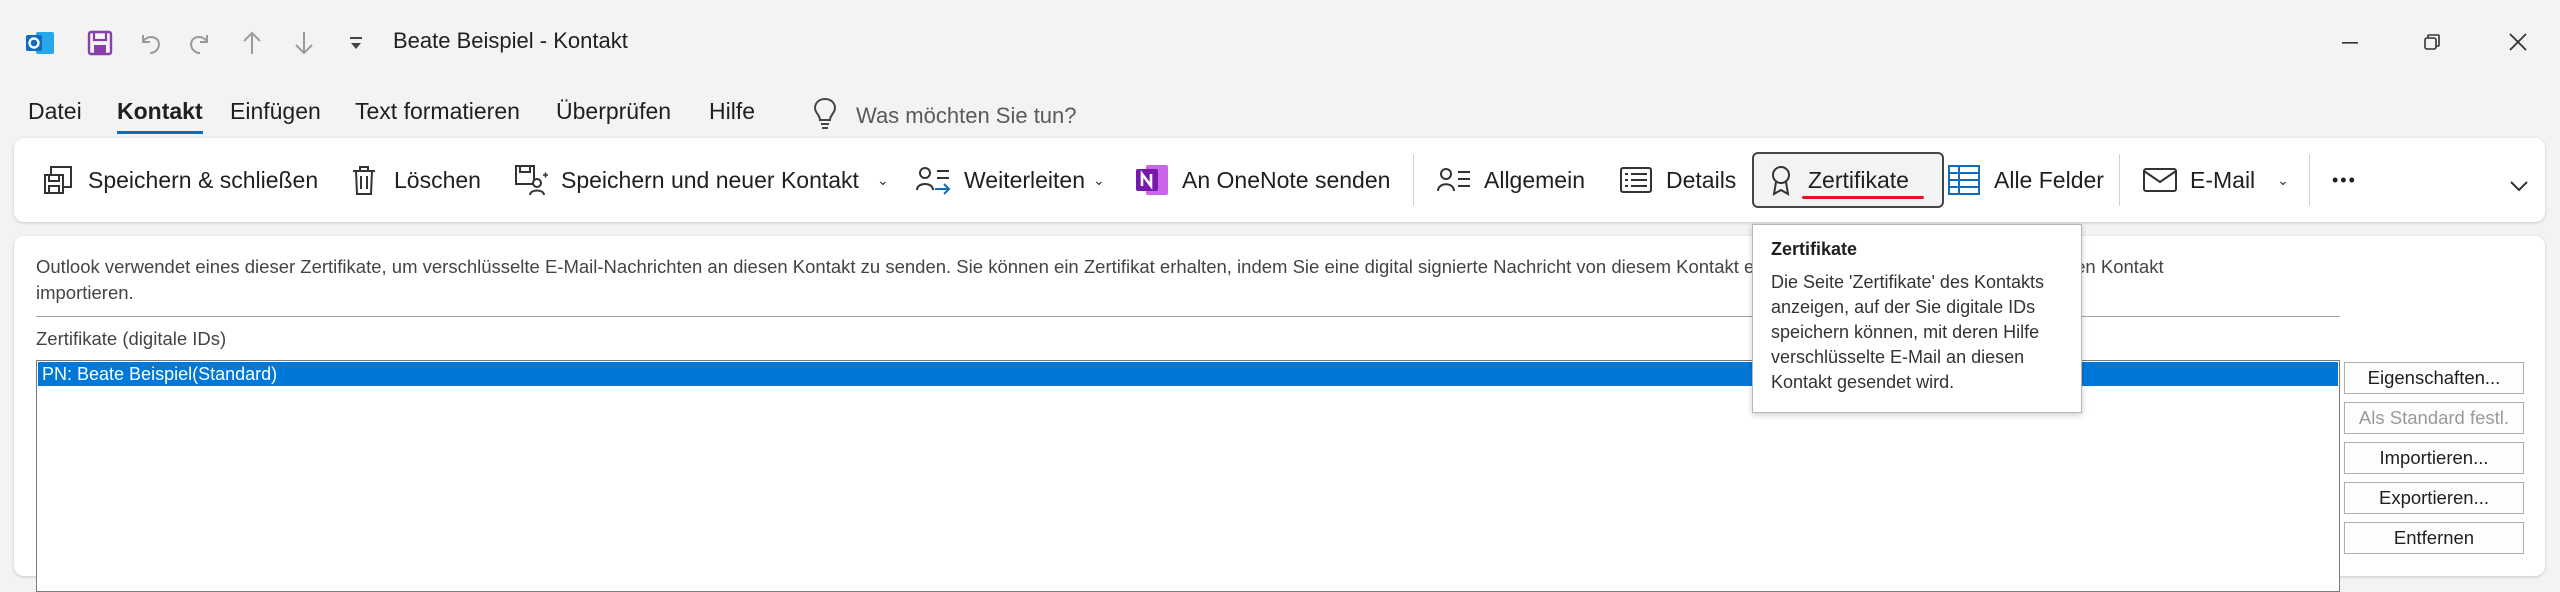 This screenshot has width=2560, height=592. I want to click on close-button, so click(2518, 42).